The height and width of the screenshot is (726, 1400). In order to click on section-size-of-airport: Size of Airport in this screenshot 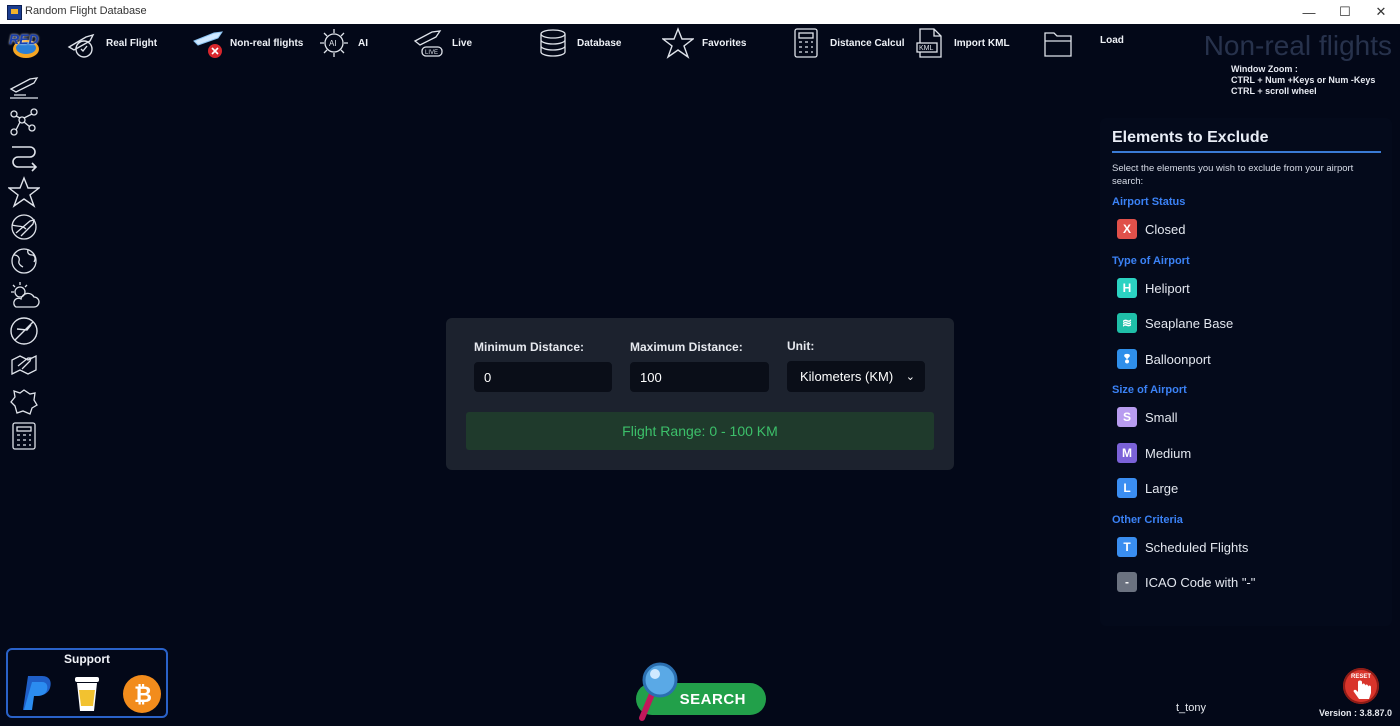, I will do `click(1149, 390)`.